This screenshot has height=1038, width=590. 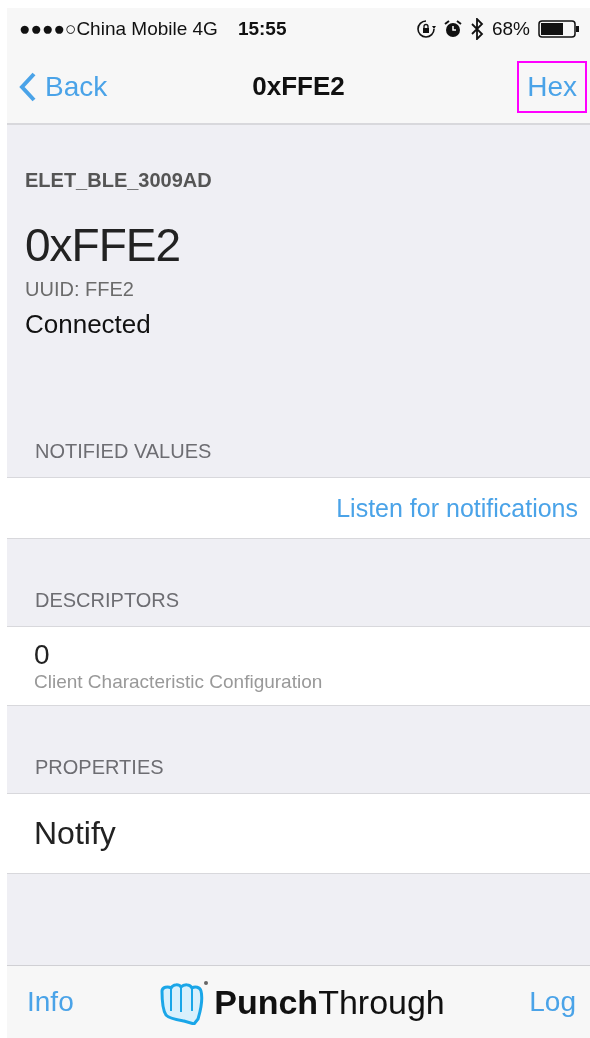 What do you see at coordinates (425, 29) in the screenshot?
I see `rotation-lock-icon` at bounding box center [425, 29].